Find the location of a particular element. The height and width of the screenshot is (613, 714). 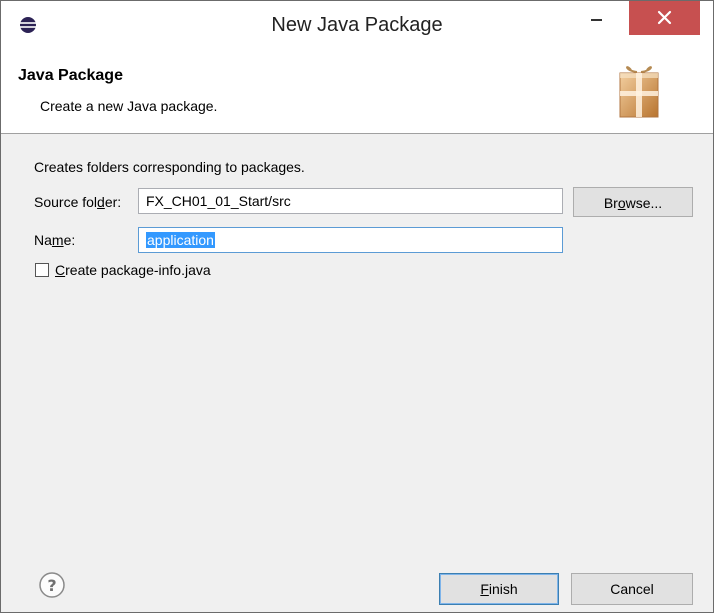

minimize-button is located at coordinates (597, 18).